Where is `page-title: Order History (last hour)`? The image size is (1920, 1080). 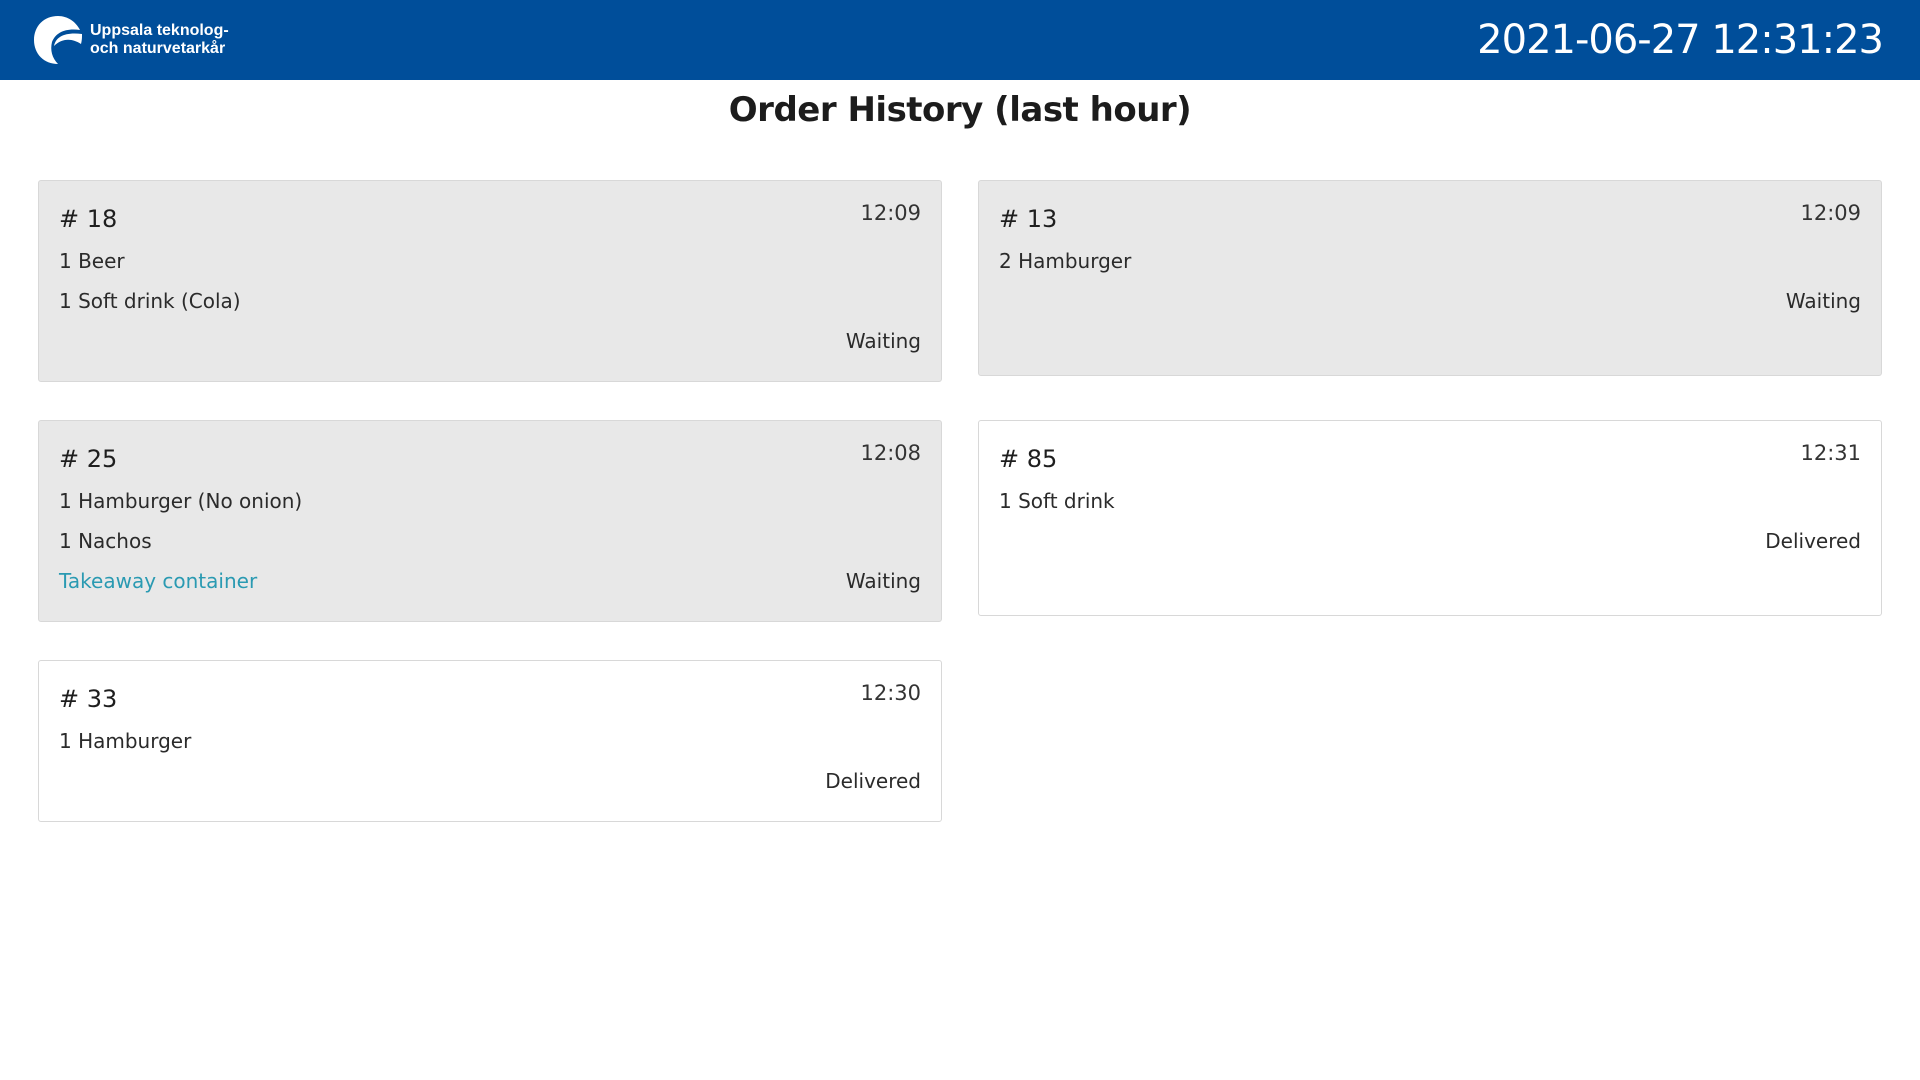 page-title: Order History (last hour) is located at coordinates (960, 110).